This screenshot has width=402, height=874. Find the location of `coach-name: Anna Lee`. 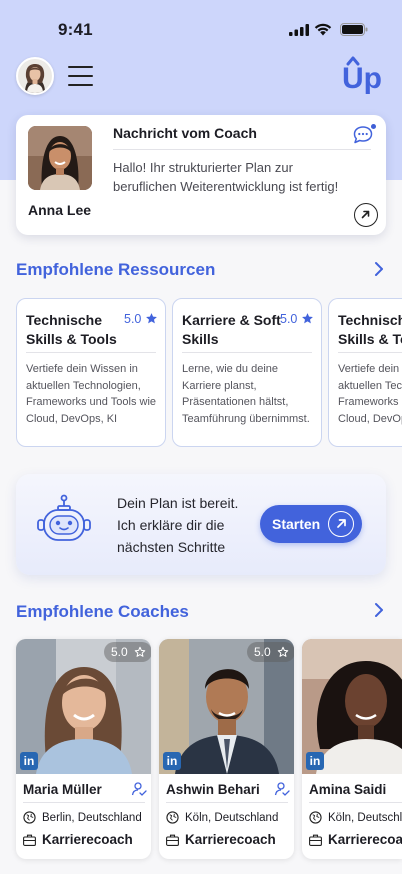

coach-name: Anna Lee is located at coordinates (60, 210).